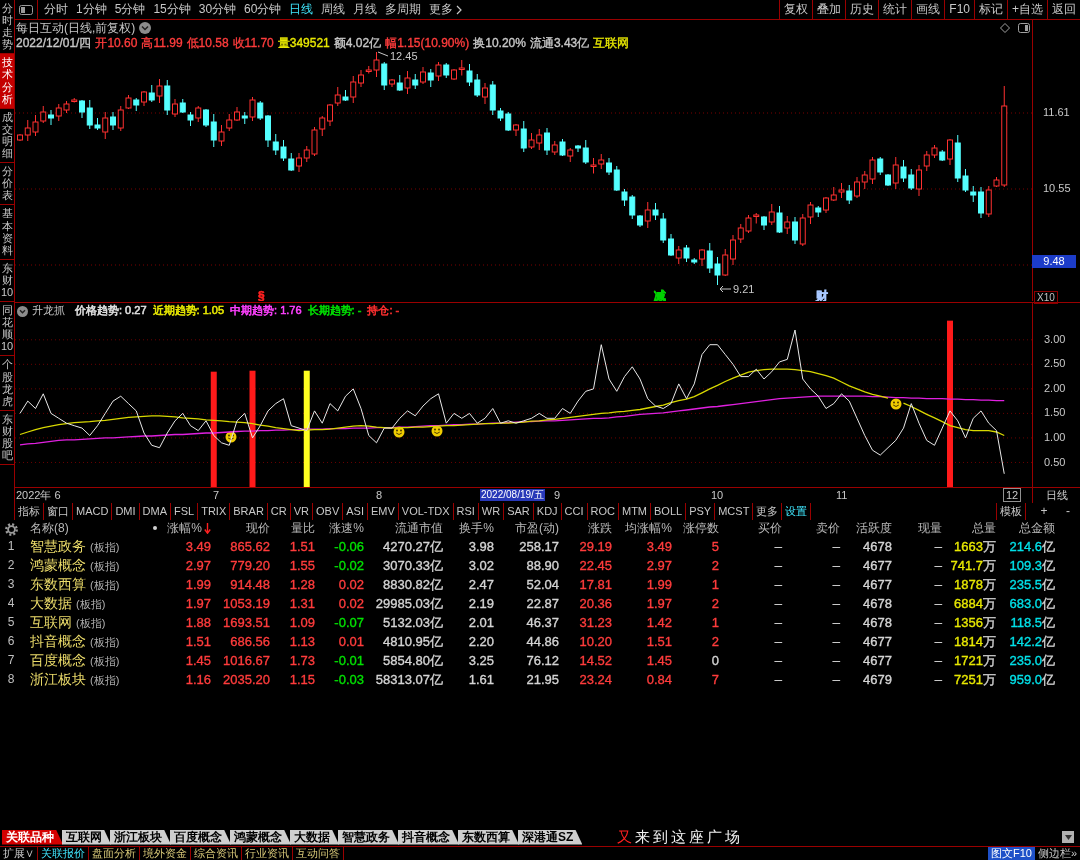 The width and height of the screenshot is (1080, 860). What do you see at coordinates (648, 528) in the screenshot?
I see `column-header: 均涨幅%` at bounding box center [648, 528].